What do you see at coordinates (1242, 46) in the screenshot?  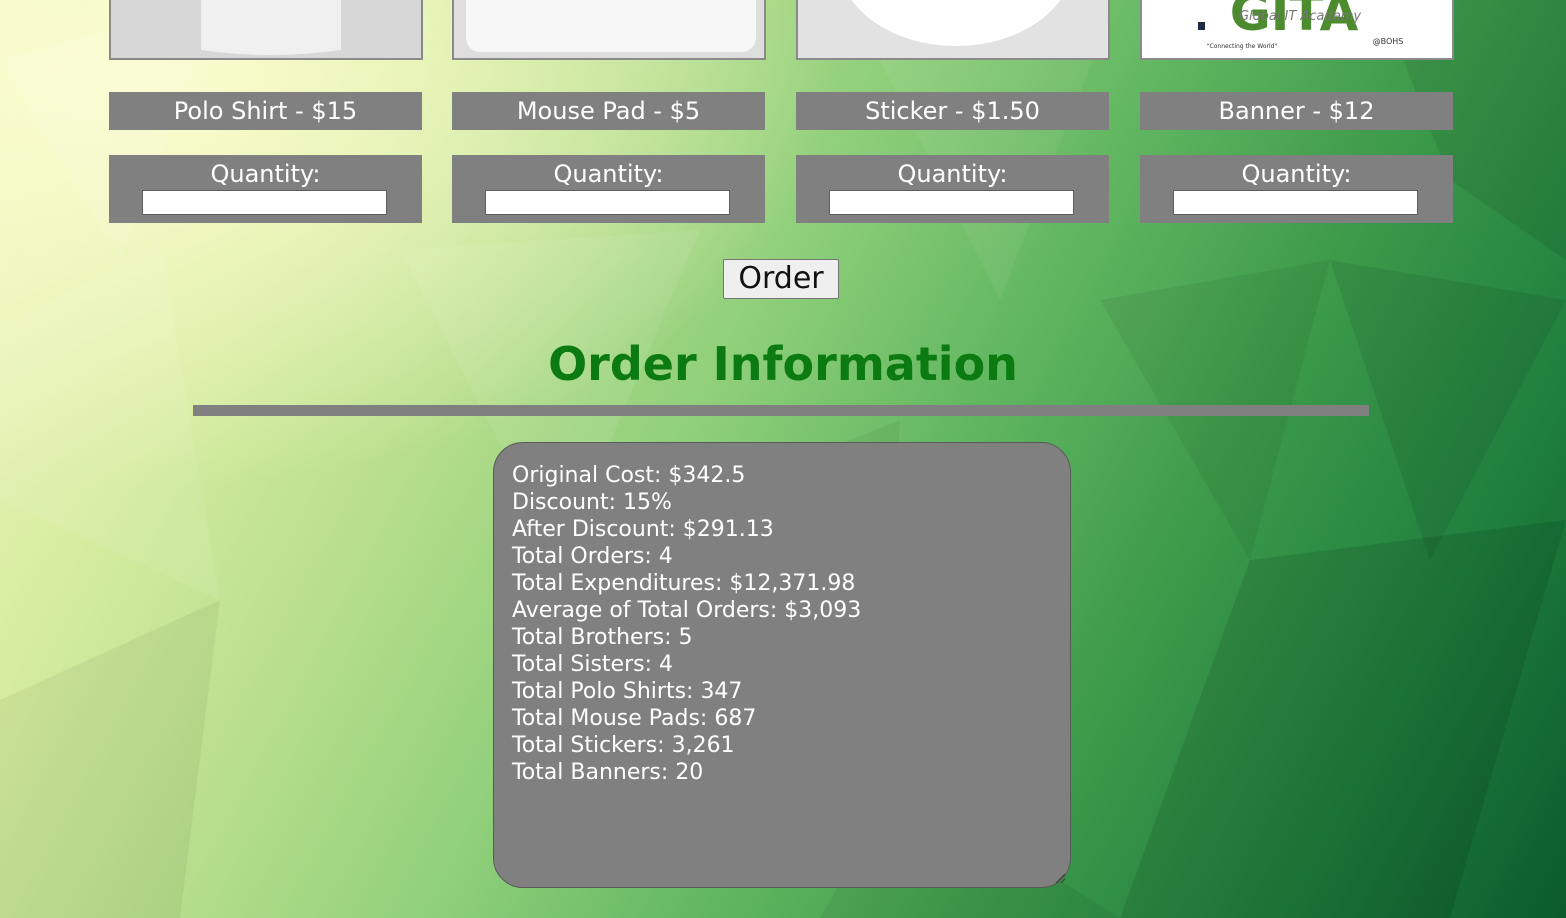 I see `svg-text: "Connecting the World"` at bounding box center [1242, 46].